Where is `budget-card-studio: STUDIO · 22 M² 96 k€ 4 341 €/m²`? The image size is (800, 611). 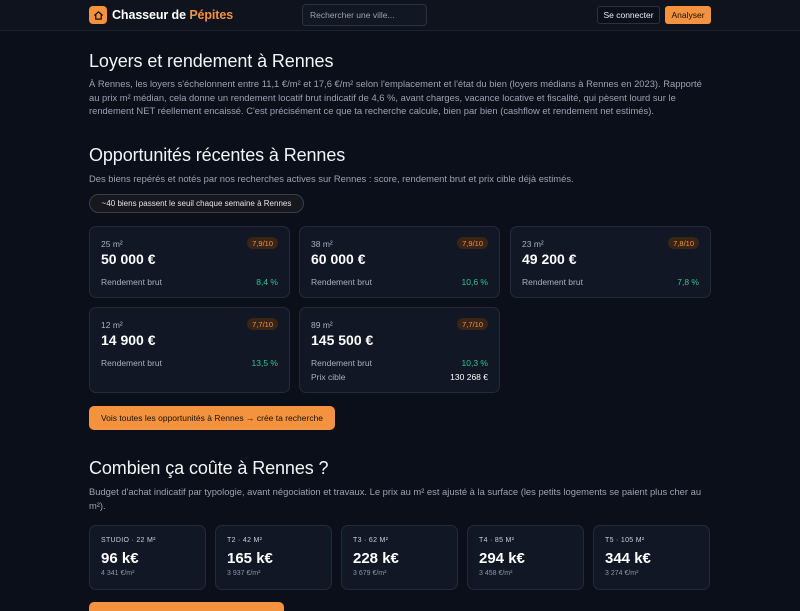 budget-card-studio: STUDIO · 22 M² 96 k€ 4 341 €/m² is located at coordinates (147, 557).